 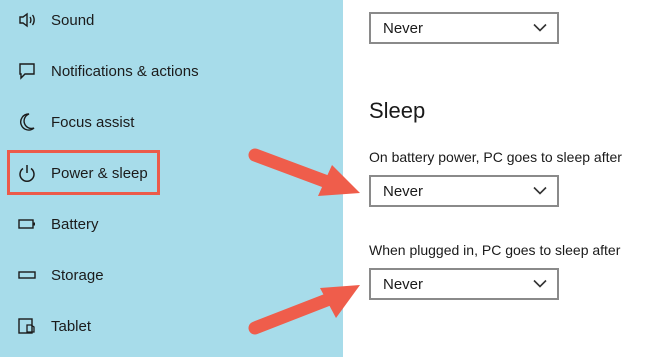 What do you see at coordinates (464, 28) in the screenshot?
I see `screen-timeout-select: Never` at bounding box center [464, 28].